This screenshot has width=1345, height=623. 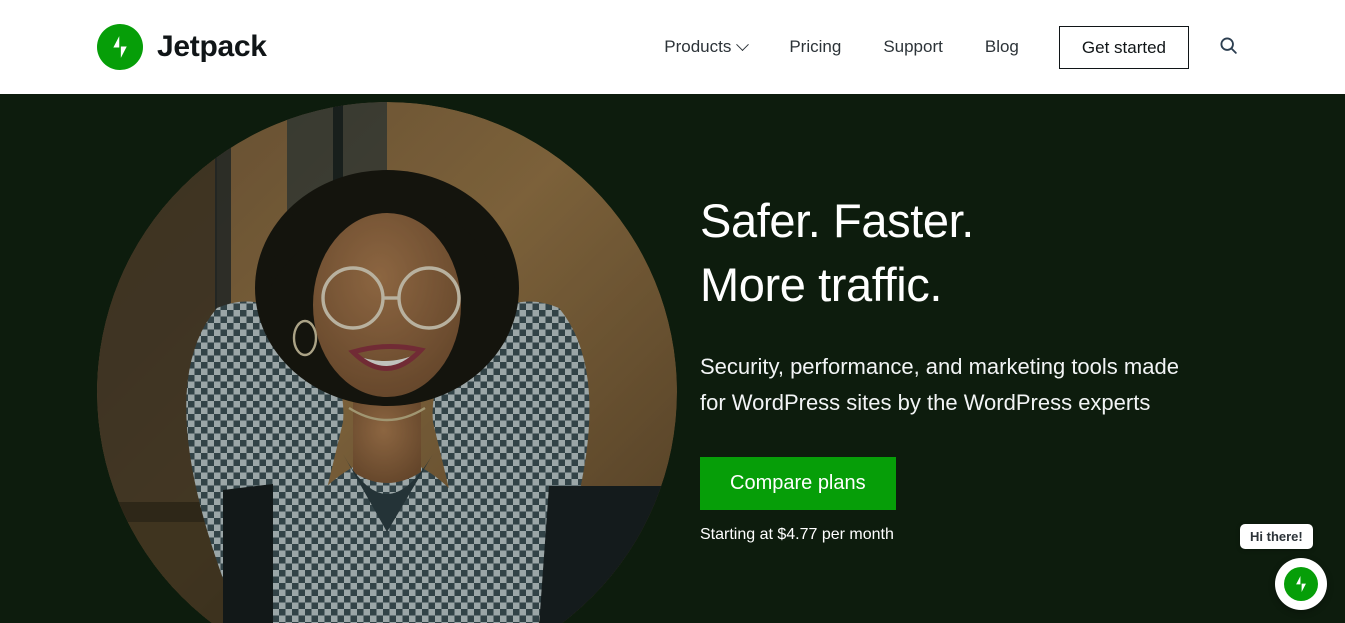 I want to click on hero-title-line-1: Safer. Faster., so click(x=837, y=220).